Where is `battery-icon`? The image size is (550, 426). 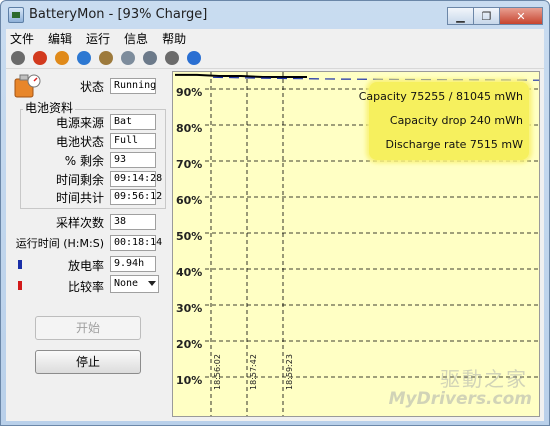 battery-icon is located at coordinates (62, 57).